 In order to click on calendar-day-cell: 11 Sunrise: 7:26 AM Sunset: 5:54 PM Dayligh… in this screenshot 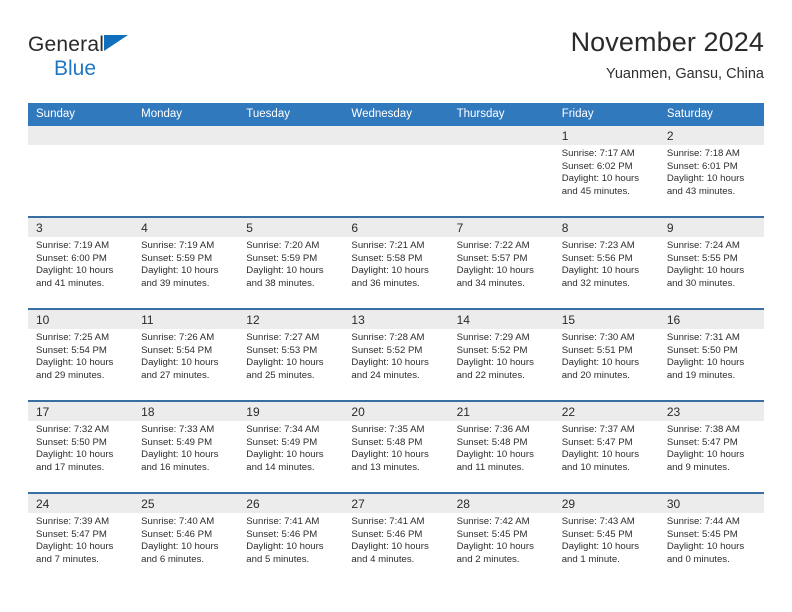, I will do `click(186, 354)`.